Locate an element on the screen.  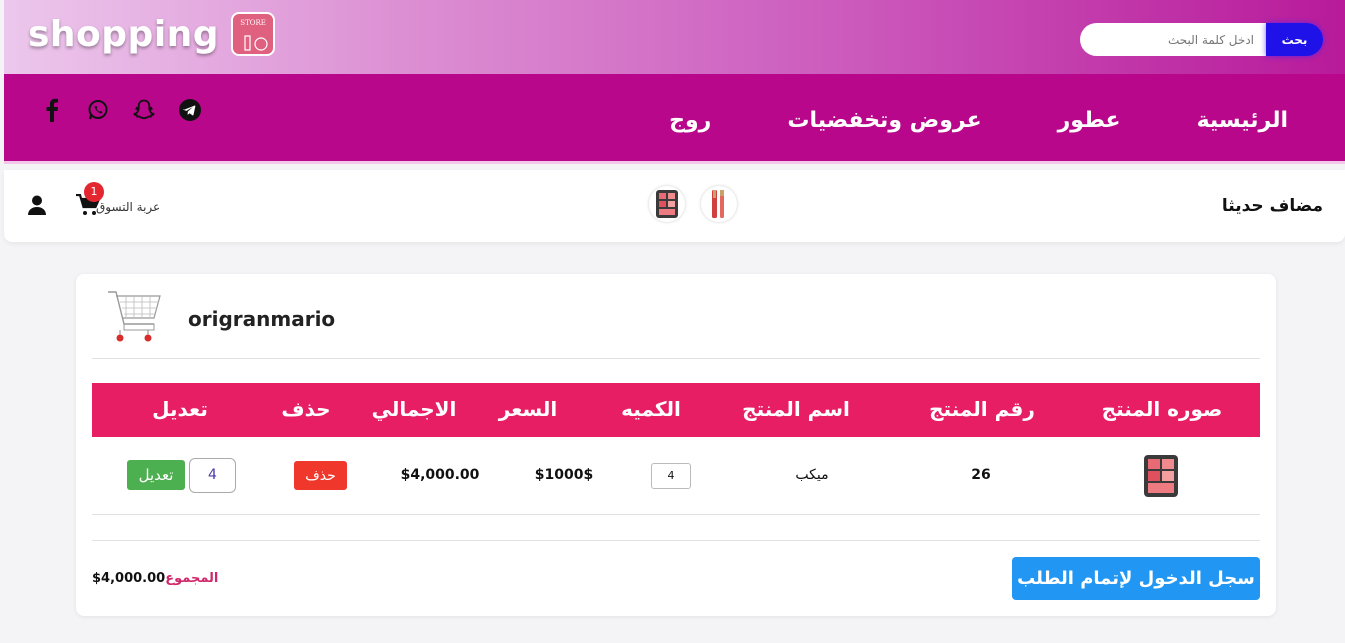
login-checkout-button: سجل الدخول لإتمام الطلب is located at coordinates (1136, 578).